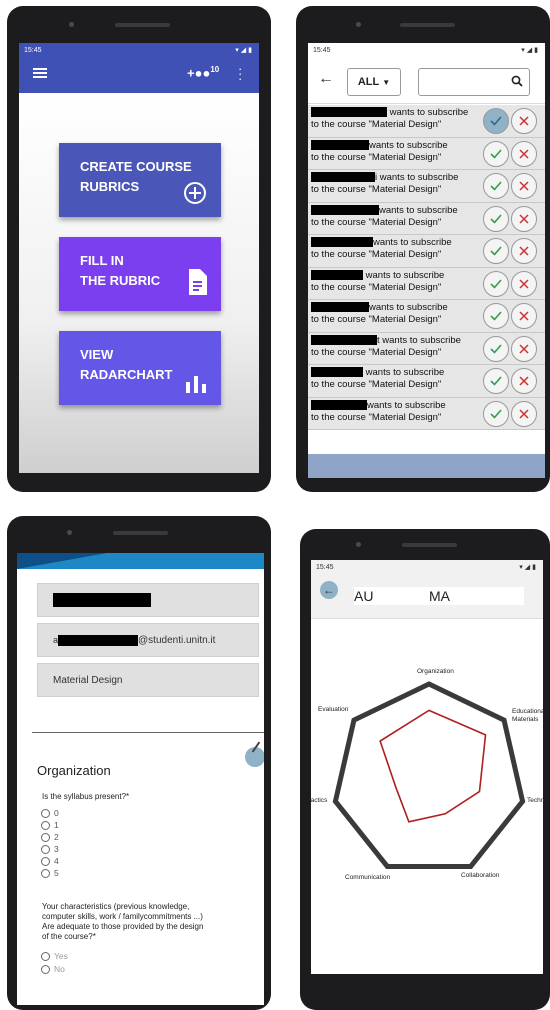  I want to click on more-options-icon: · · ·, so click(240, 73).